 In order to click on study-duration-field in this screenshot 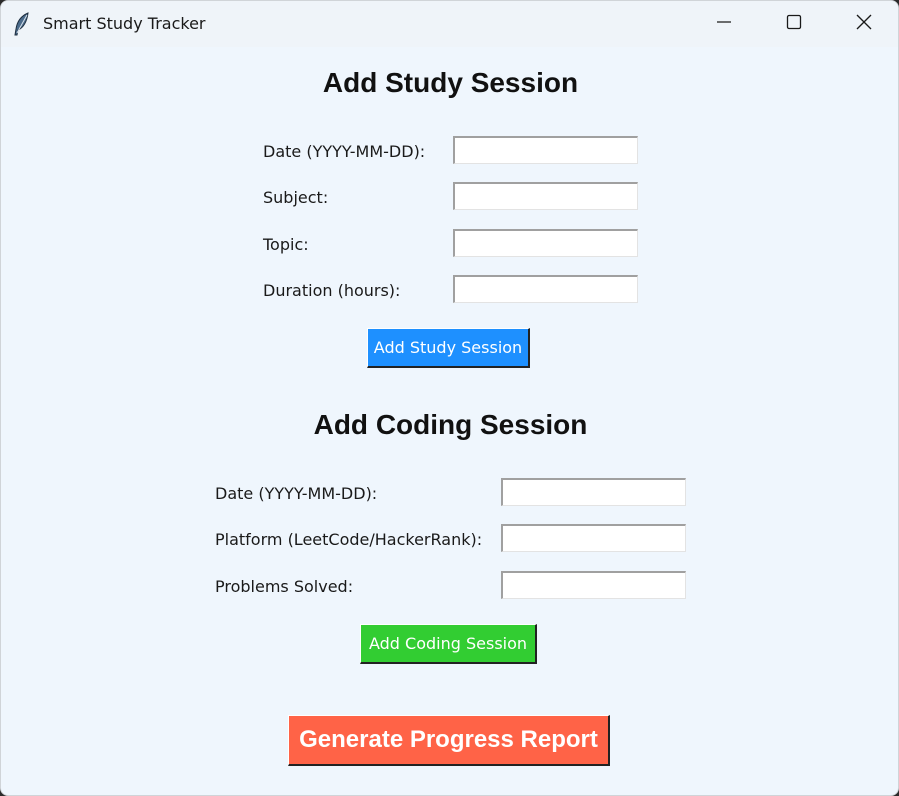, I will do `click(545, 289)`.